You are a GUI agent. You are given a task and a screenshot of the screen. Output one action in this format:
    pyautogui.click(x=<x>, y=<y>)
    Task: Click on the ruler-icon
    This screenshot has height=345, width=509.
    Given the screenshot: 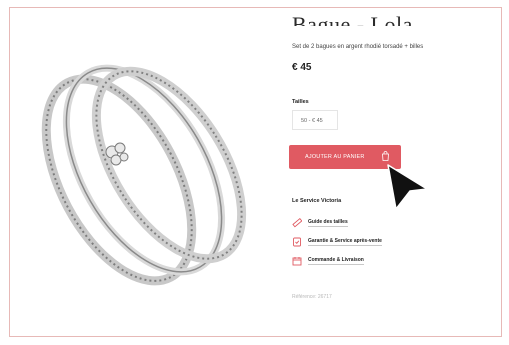 What is the action you would take?
    pyautogui.click(x=297, y=223)
    